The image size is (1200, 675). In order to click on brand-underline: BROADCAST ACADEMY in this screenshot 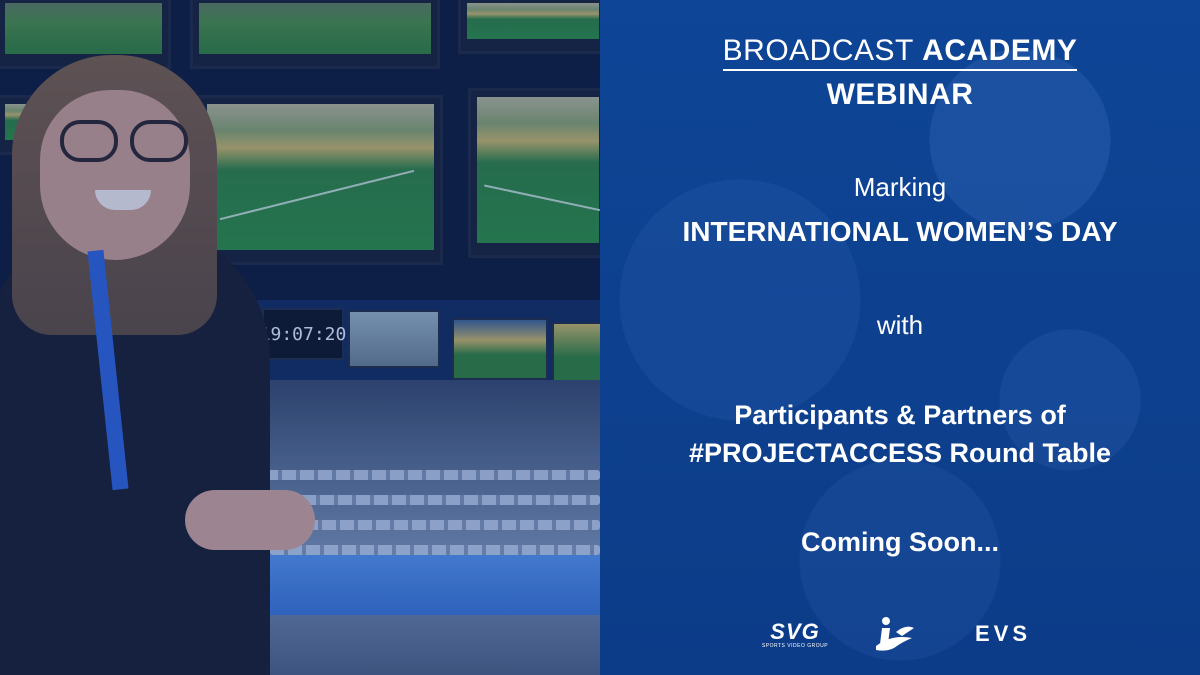, I will do `click(900, 52)`.